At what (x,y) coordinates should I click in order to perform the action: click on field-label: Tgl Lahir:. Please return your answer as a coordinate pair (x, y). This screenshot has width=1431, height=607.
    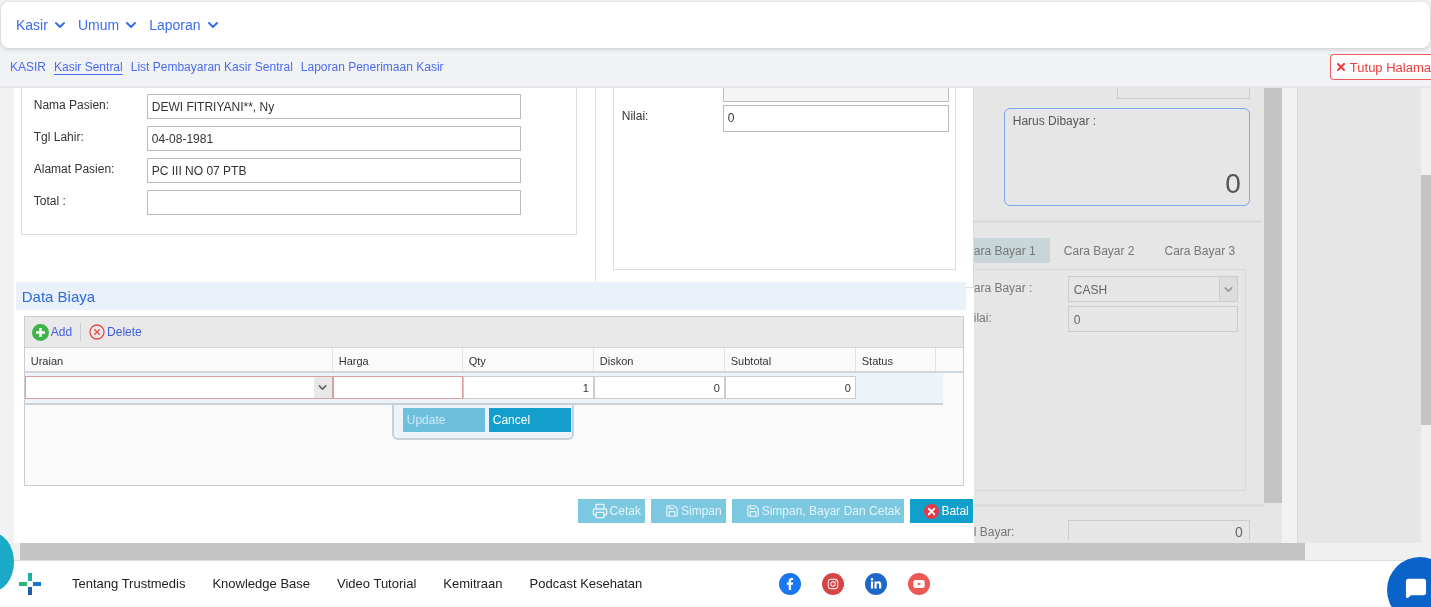
    Looking at the image, I should click on (59, 136).